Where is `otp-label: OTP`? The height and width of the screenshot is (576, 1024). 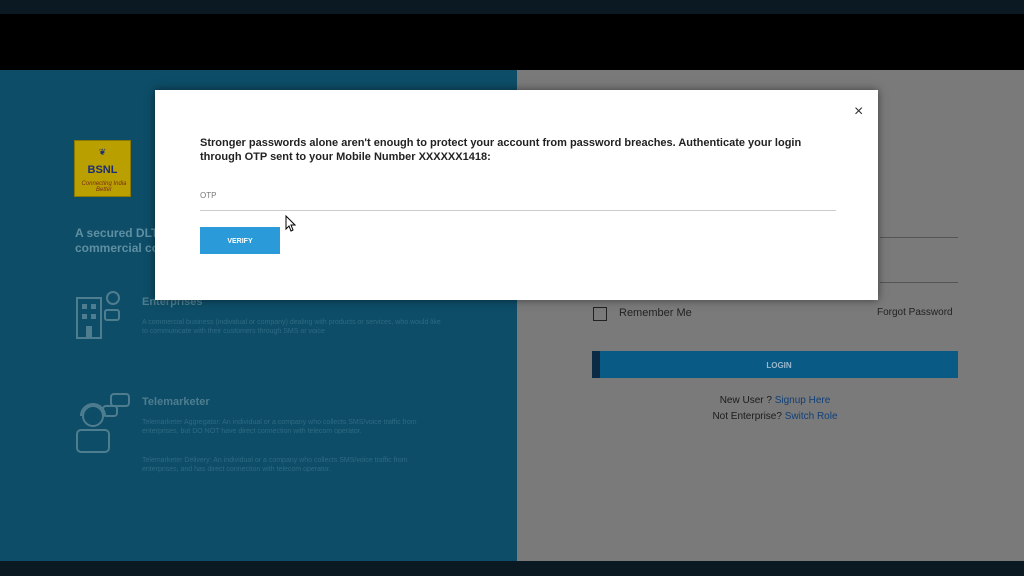
otp-label: OTP is located at coordinates (208, 195).